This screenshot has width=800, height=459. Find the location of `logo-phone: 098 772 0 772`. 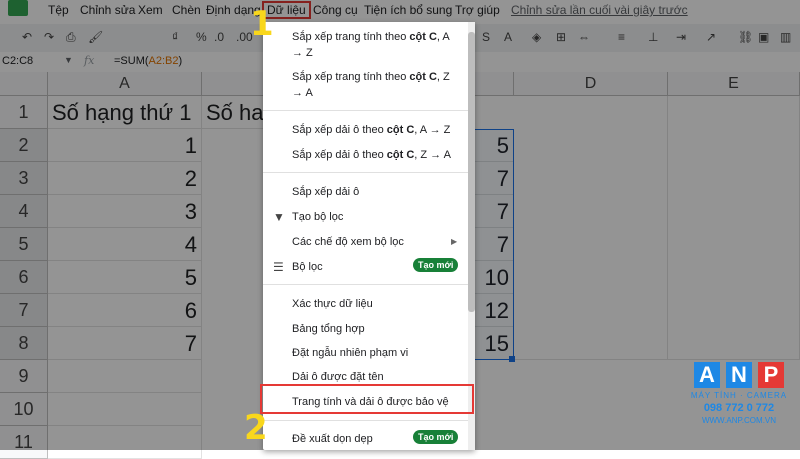

logo-phone: 098 772 0 772 is located at coordinates (739, 408).